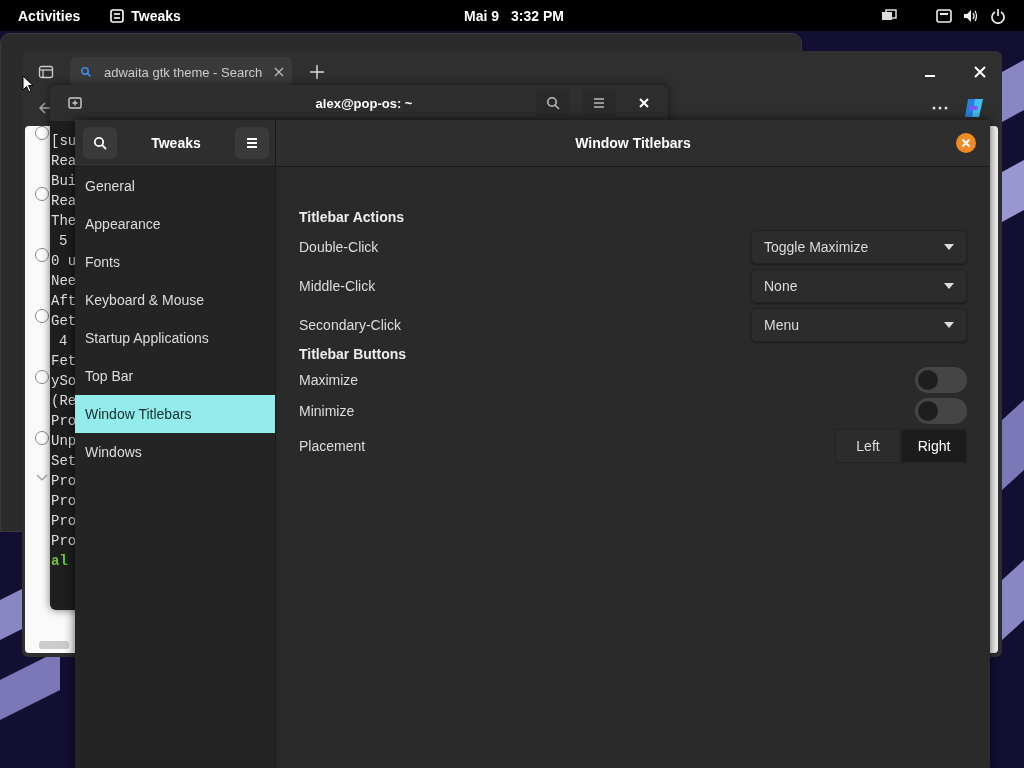 Image resolution: width=1024 pixels, height=768 pixels. What do you see at coordinates (352, 217) in the screenshot?
I see `section-heading: Titlebar Actions` at bounding box center [352, 217].